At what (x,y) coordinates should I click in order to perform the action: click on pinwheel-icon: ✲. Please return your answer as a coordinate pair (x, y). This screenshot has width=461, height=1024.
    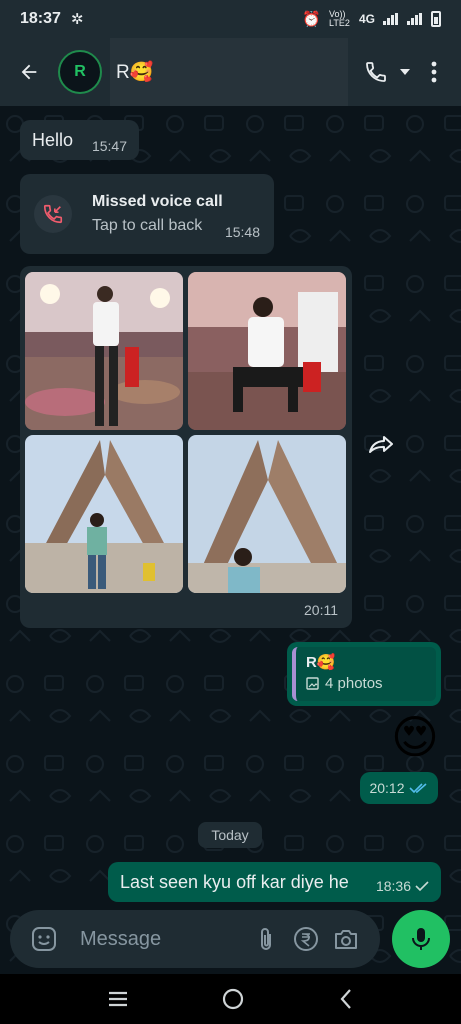
    Looking at the image, I should click on (77, 19).